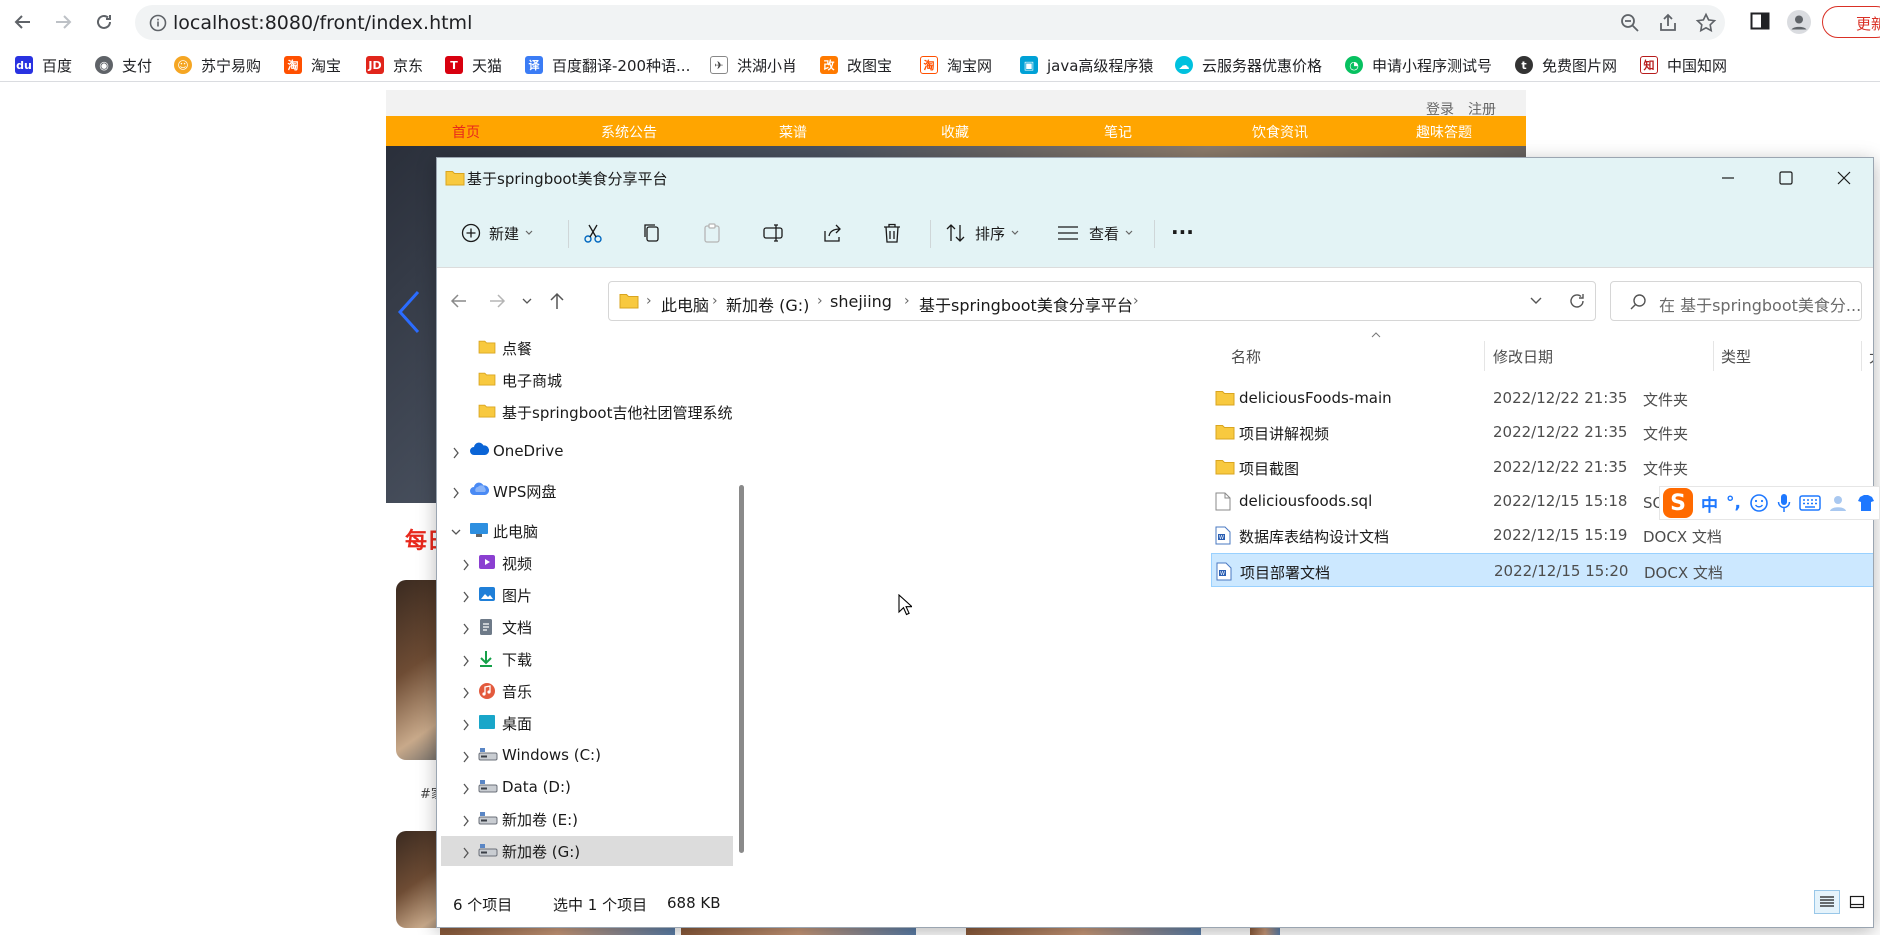  Describe the element at coordinates (1542, 398) in the screenshot. I see `file-row: deliciousFoods-main 2022/12/22 21:35 文件夹` at that location.